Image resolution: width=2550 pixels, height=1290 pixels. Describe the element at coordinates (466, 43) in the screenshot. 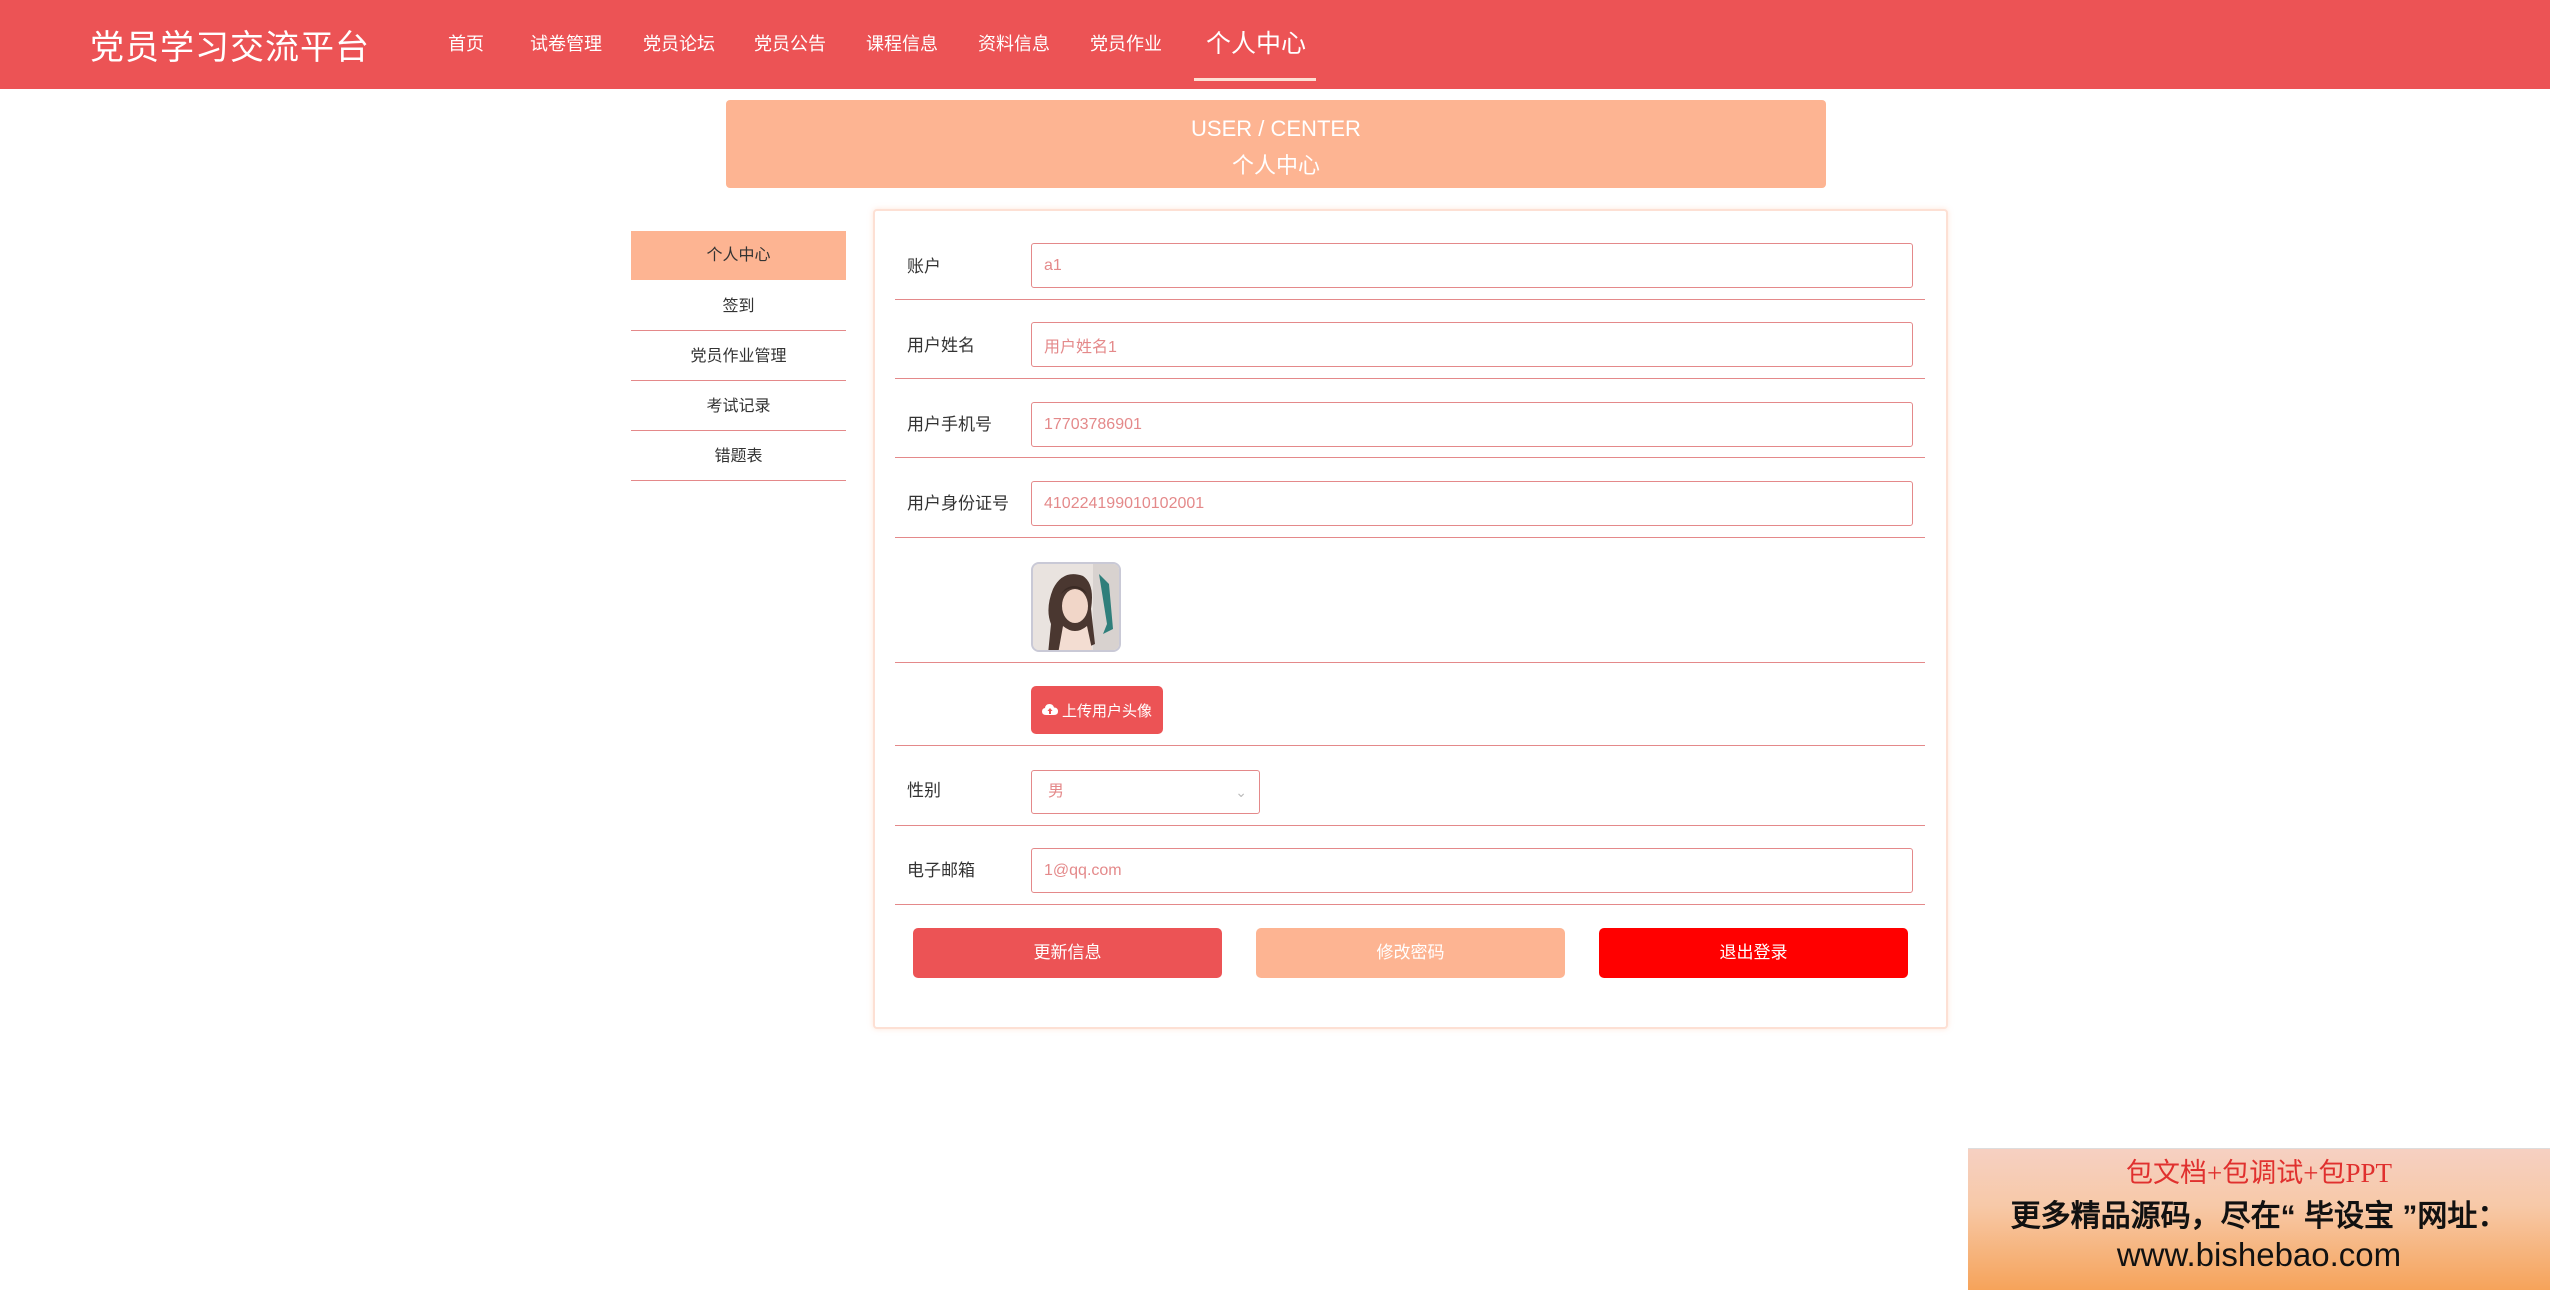

I see `nav-home: 首页` at that location.